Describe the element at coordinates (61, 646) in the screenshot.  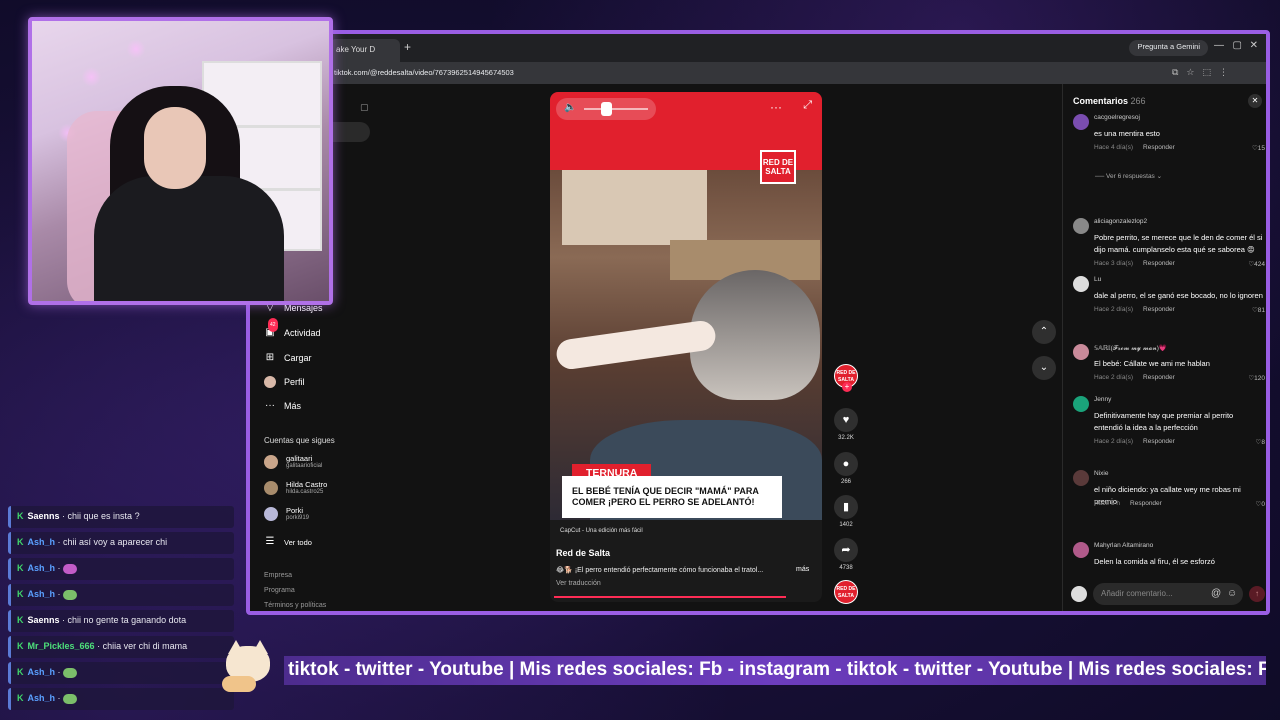
I see `chat-username: Mr_Pickles_666` at that location.